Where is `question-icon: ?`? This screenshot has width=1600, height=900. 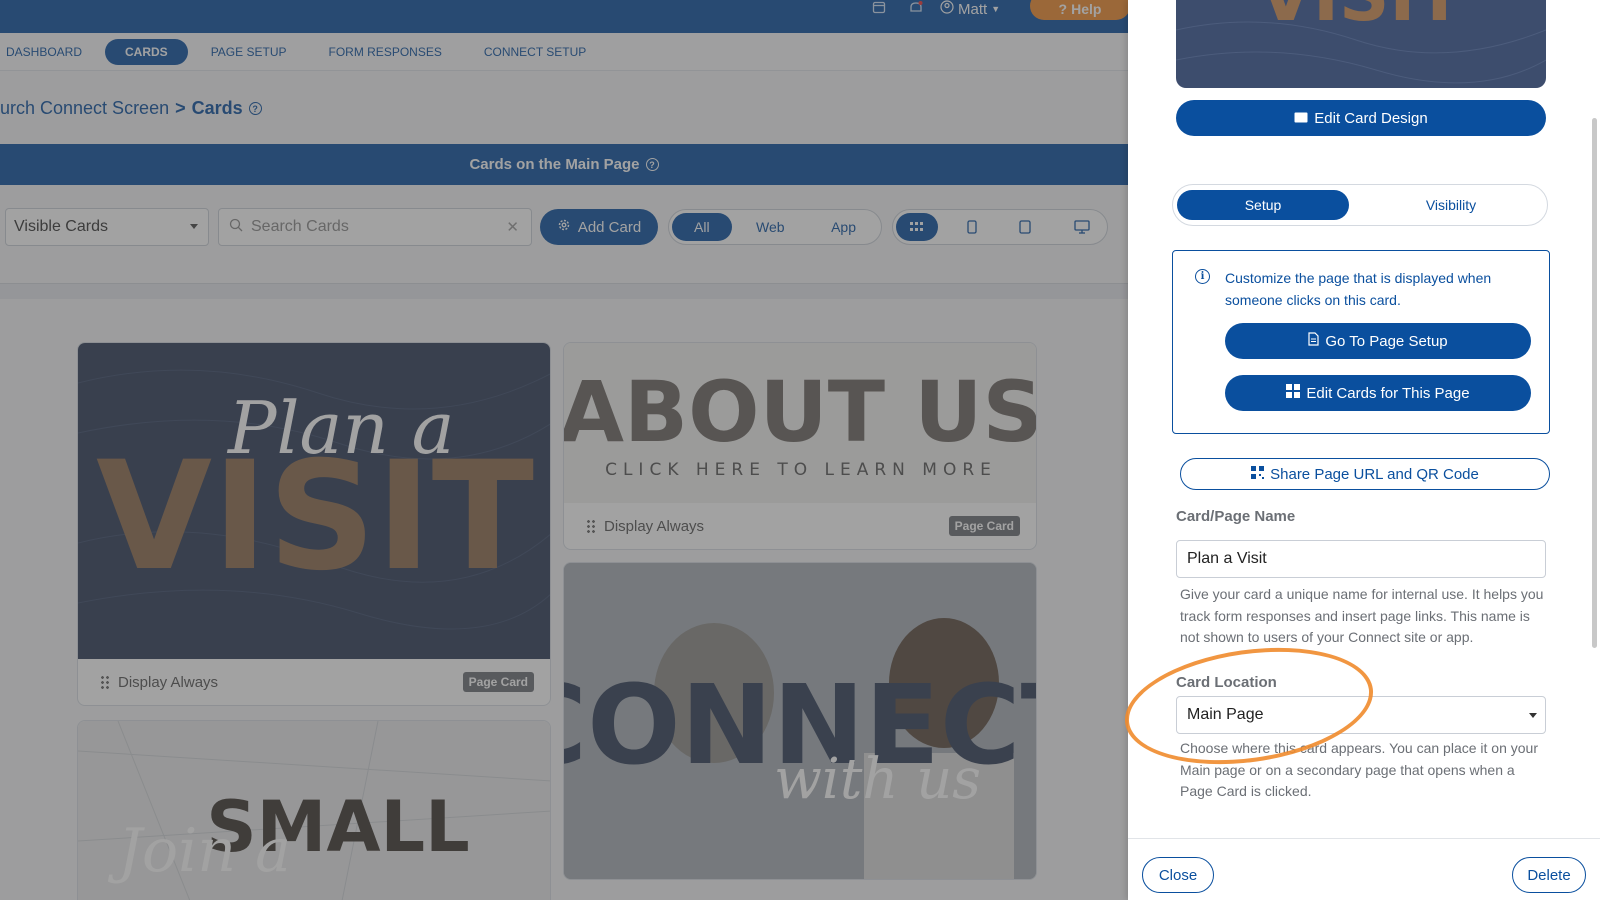
question-icon: ? is located at coordinates (1063, 9).